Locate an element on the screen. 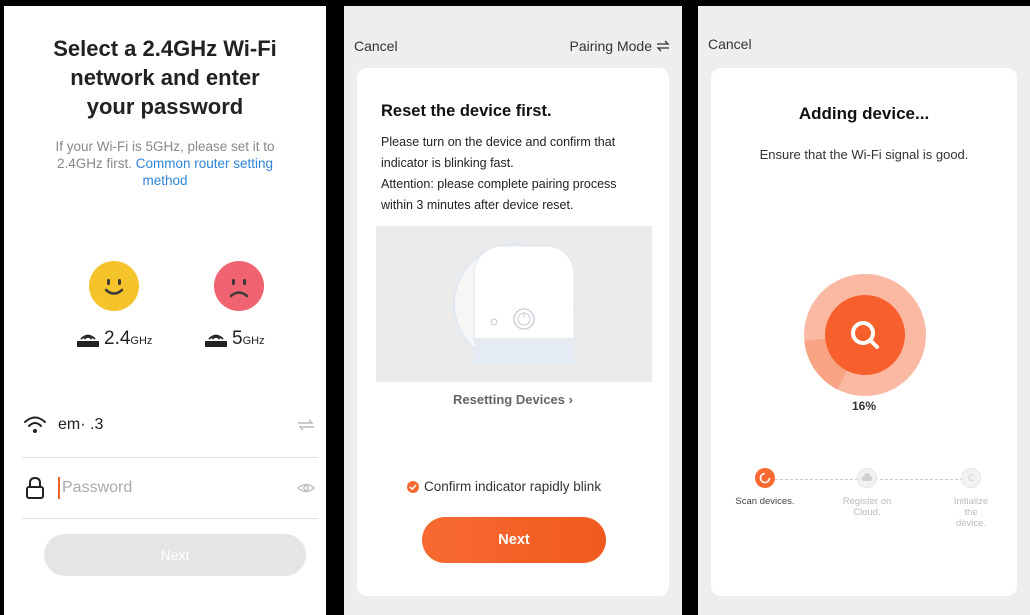 The height and width of the screenshot is (615, 1030). pairing-mode-button: Pairing Mode is located at coordinates (620, 46).